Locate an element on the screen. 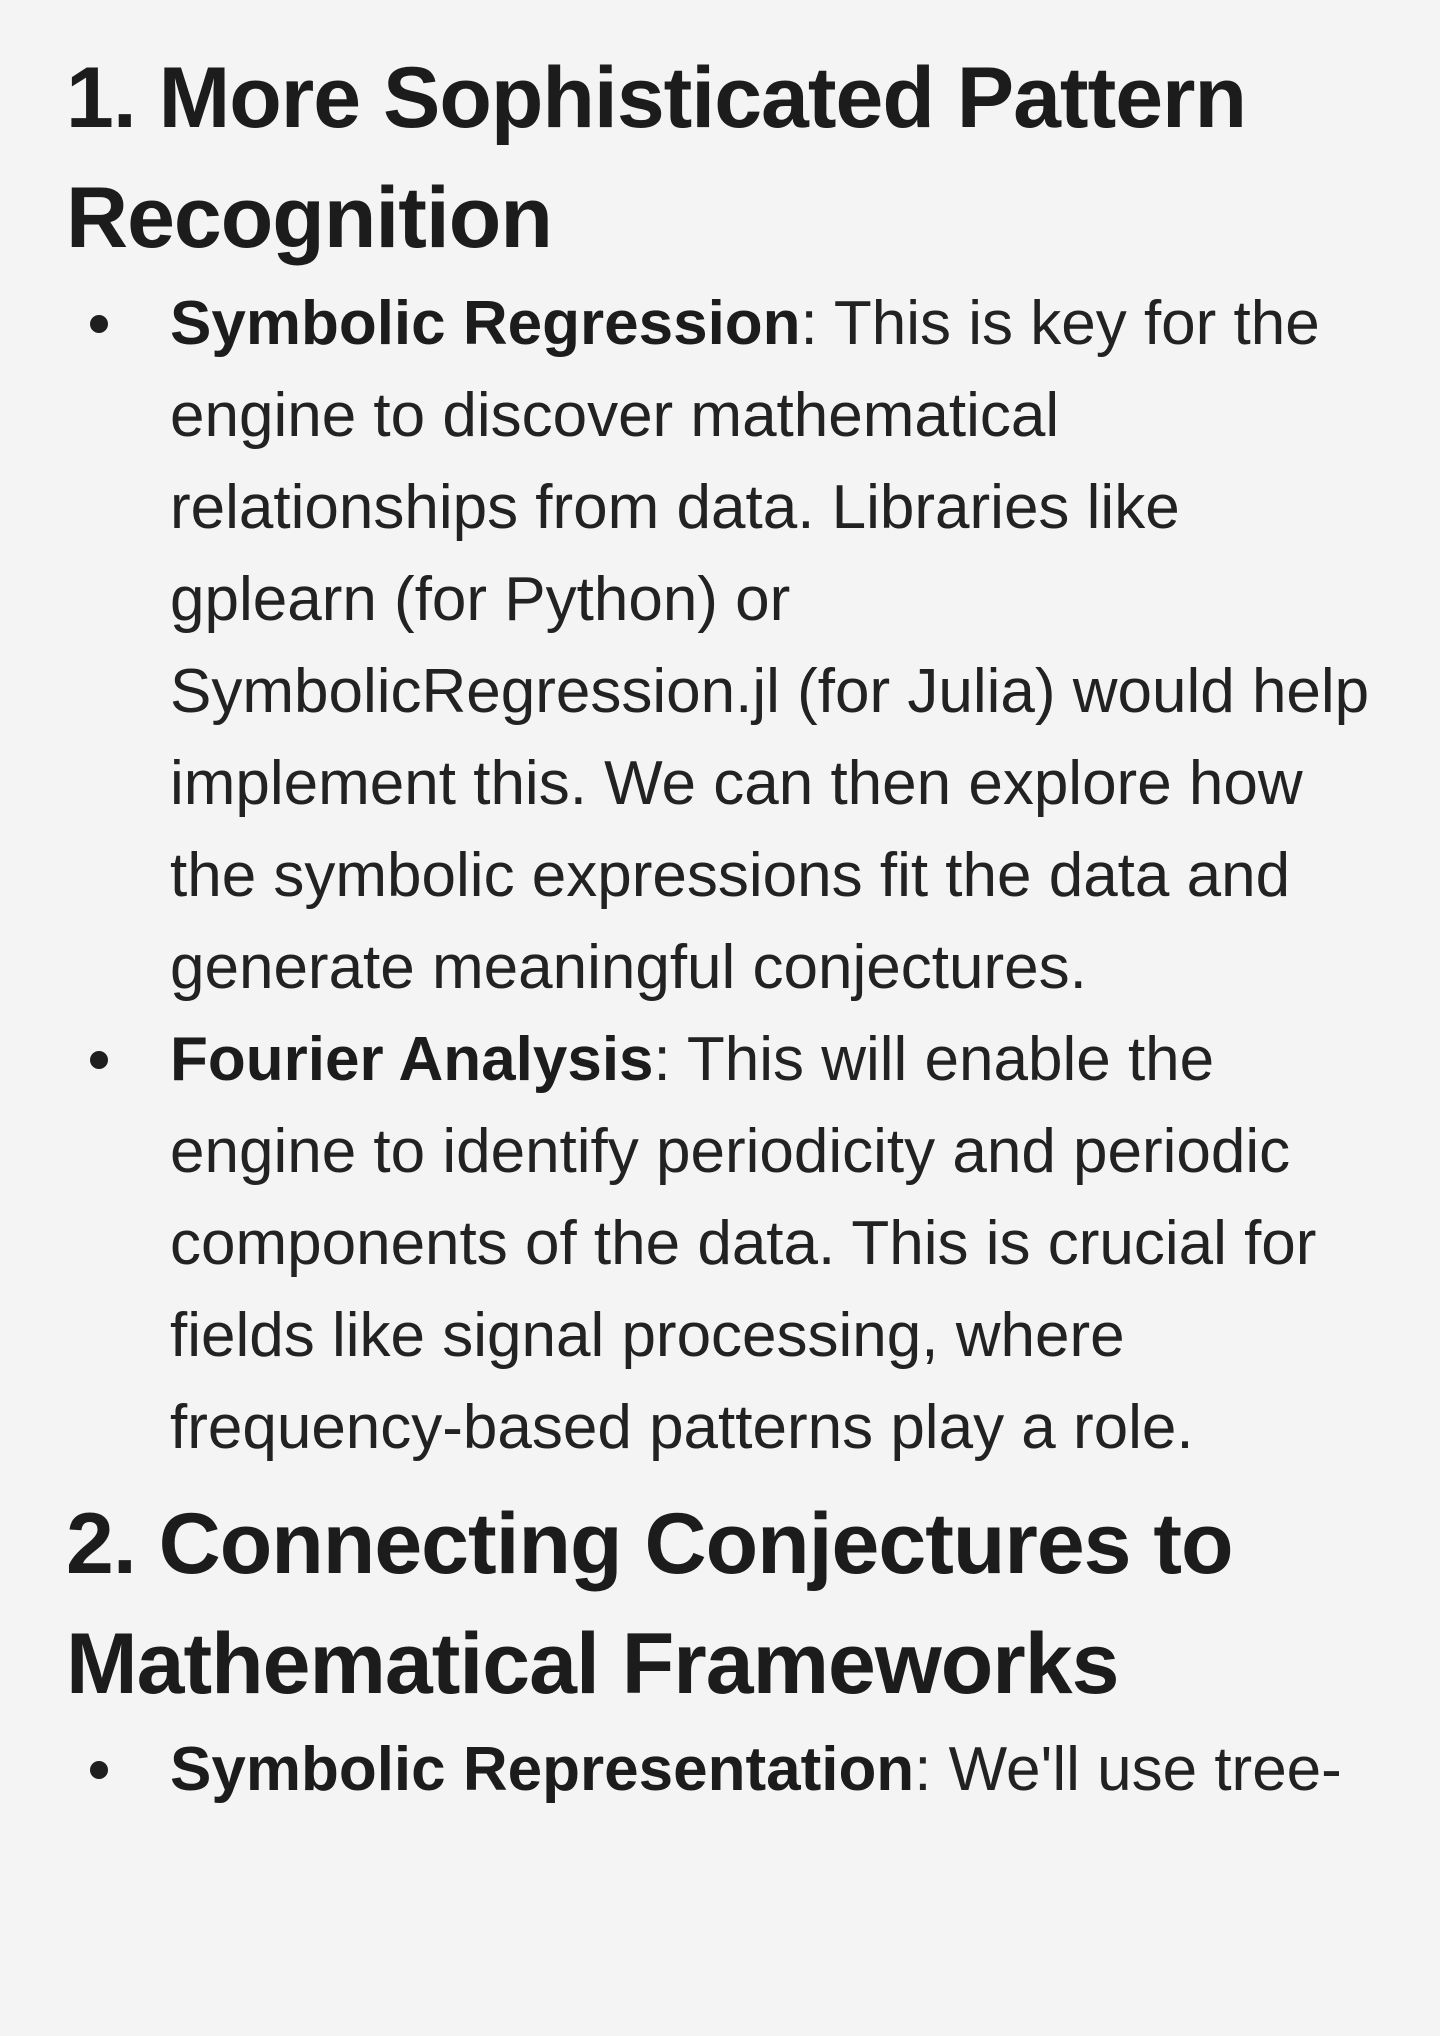 Image resolution: width=1440 pixels, height=2036 pixels. list-item: Symbolic Representation: We'll use tree- is located at coordinates (723, 1770).